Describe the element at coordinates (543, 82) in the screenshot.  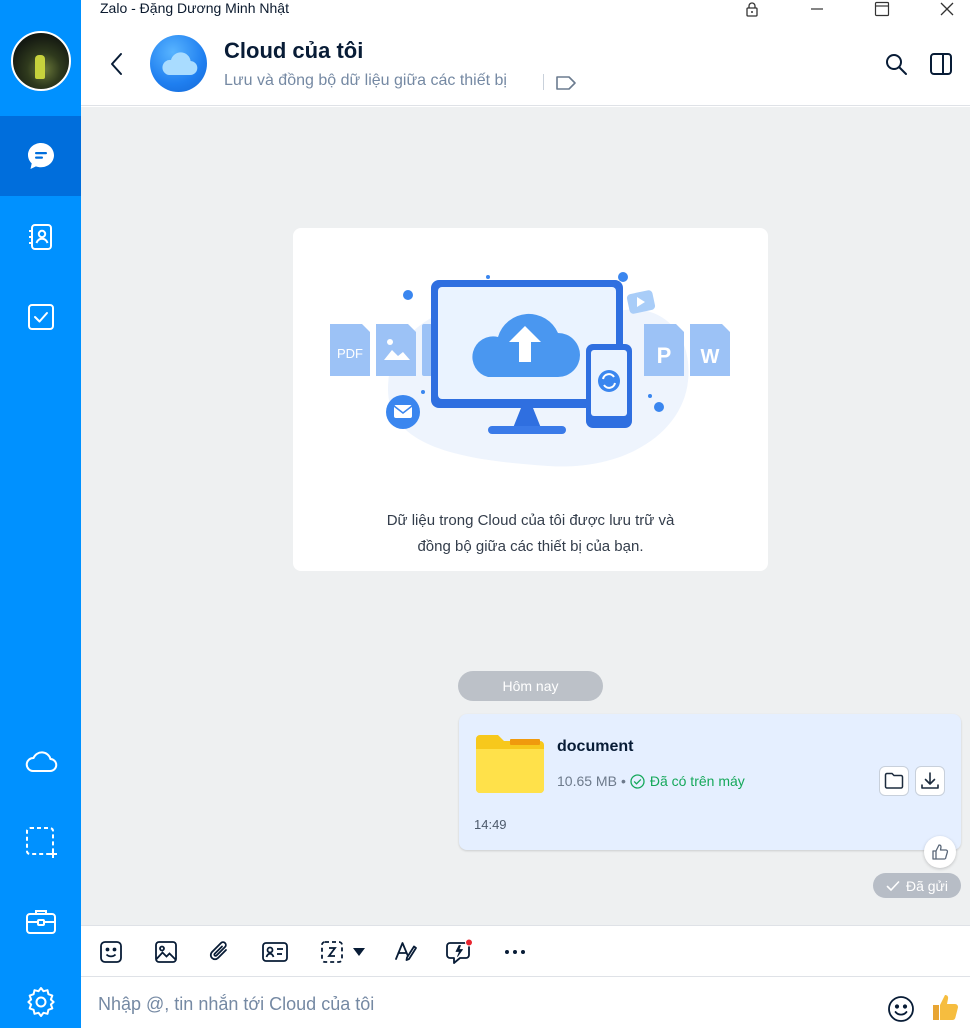
I see `header-divider` at that location.